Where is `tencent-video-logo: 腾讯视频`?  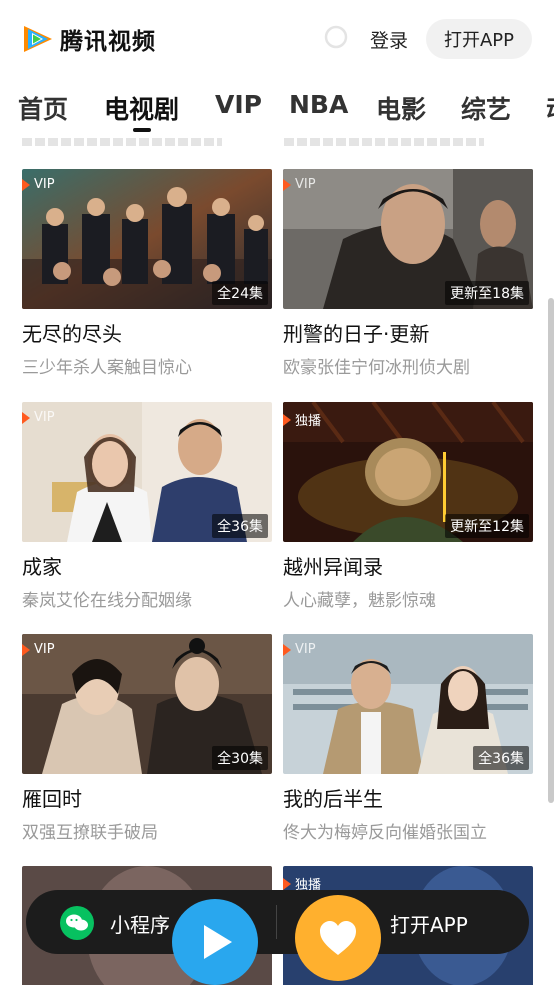 tencent-video-logo: 腾讯视频 is located at coordinates (89, 39).